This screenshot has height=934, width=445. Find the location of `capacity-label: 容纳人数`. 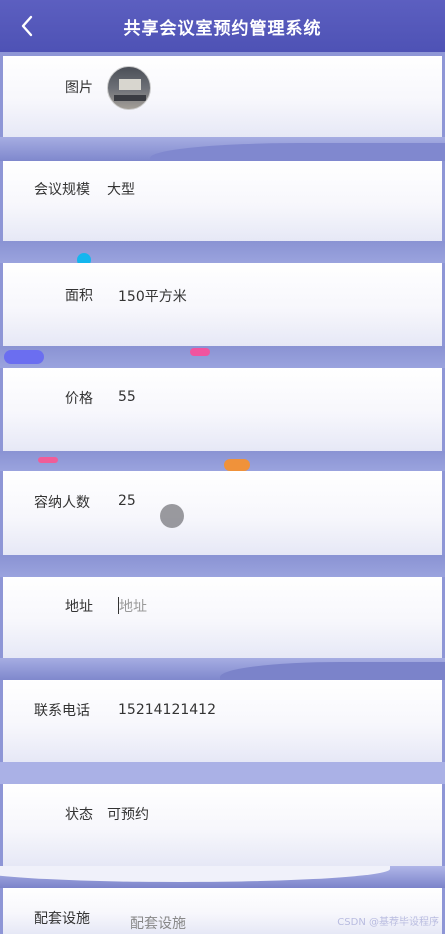

capacity-label: 容纳人数 is located at coordinates (62, 503).